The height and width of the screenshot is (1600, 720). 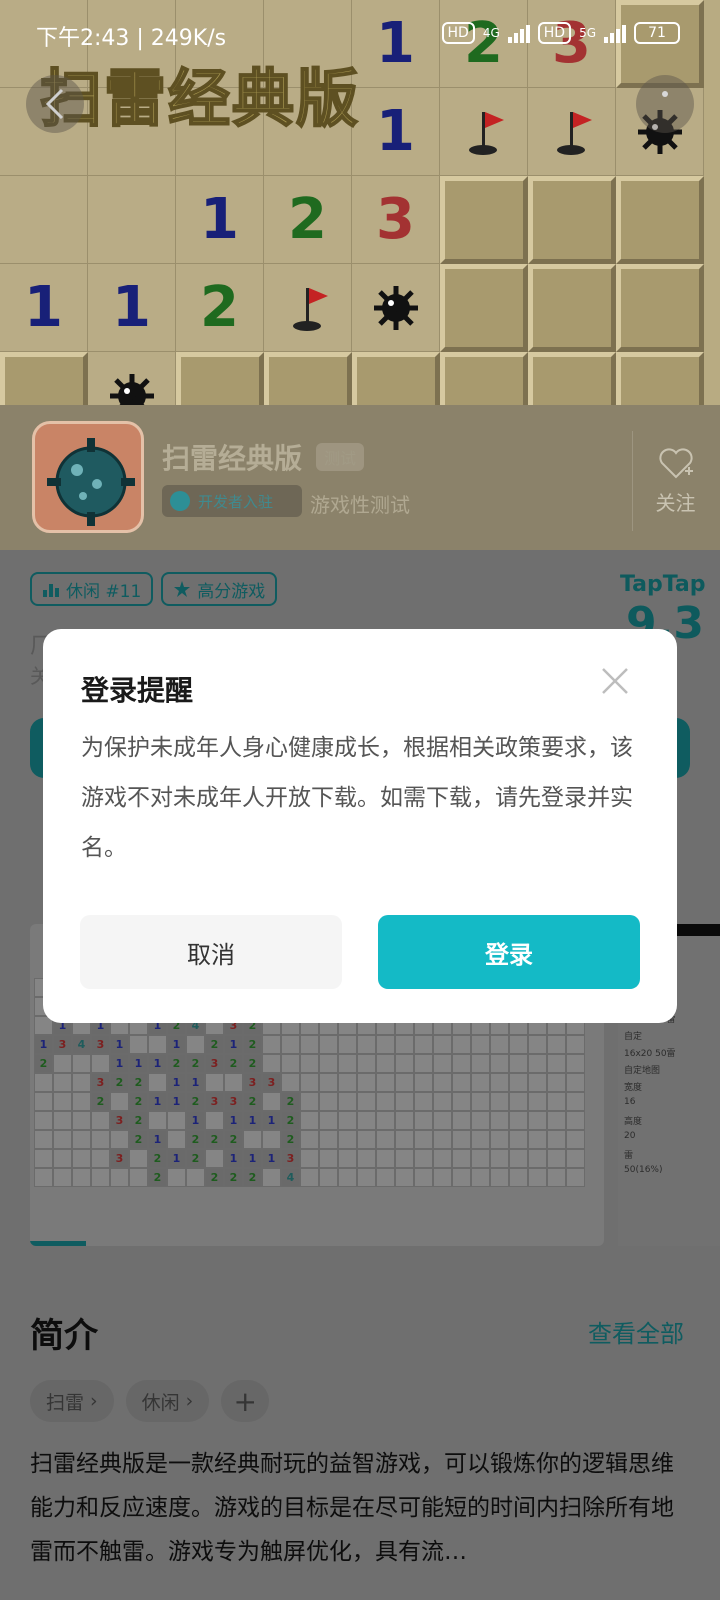 I want to click on intro-title: 简介, so click(x=64, y=1336).